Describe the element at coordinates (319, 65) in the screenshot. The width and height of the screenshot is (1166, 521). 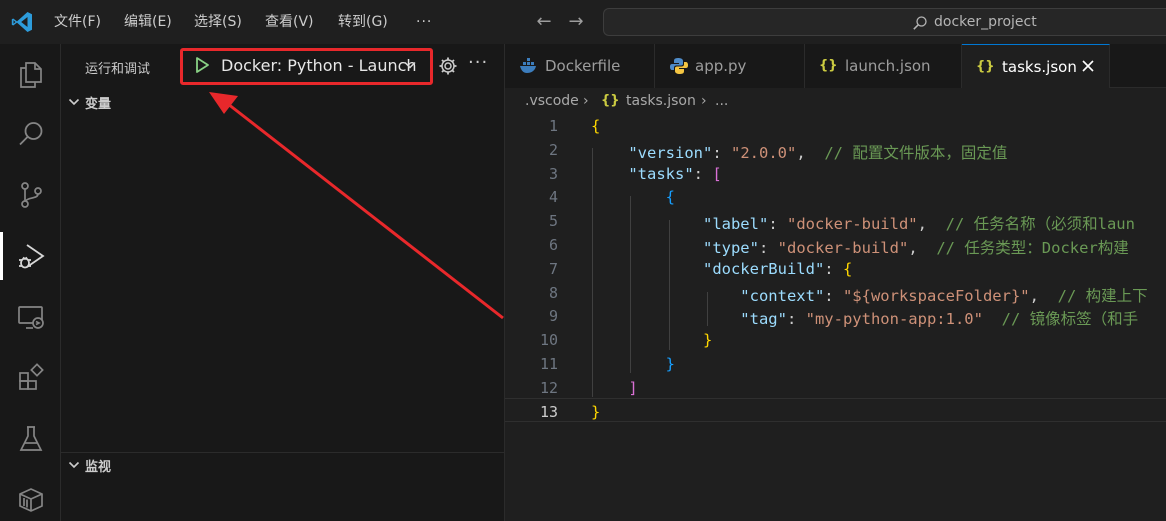
I see `launch-config-select: Docker: Python - Launch` at that location.